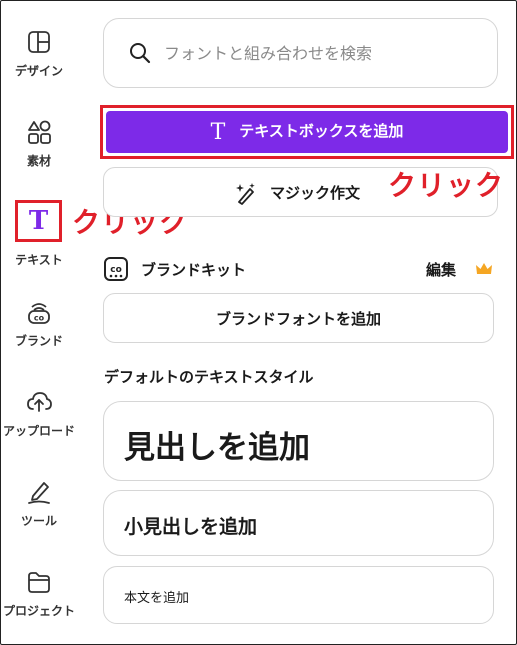  What do you see at coordinates (321, 130) in the screenshot?
I see `add-textbox-label: テキストボックスを追加` at bounding box center [321, 130].